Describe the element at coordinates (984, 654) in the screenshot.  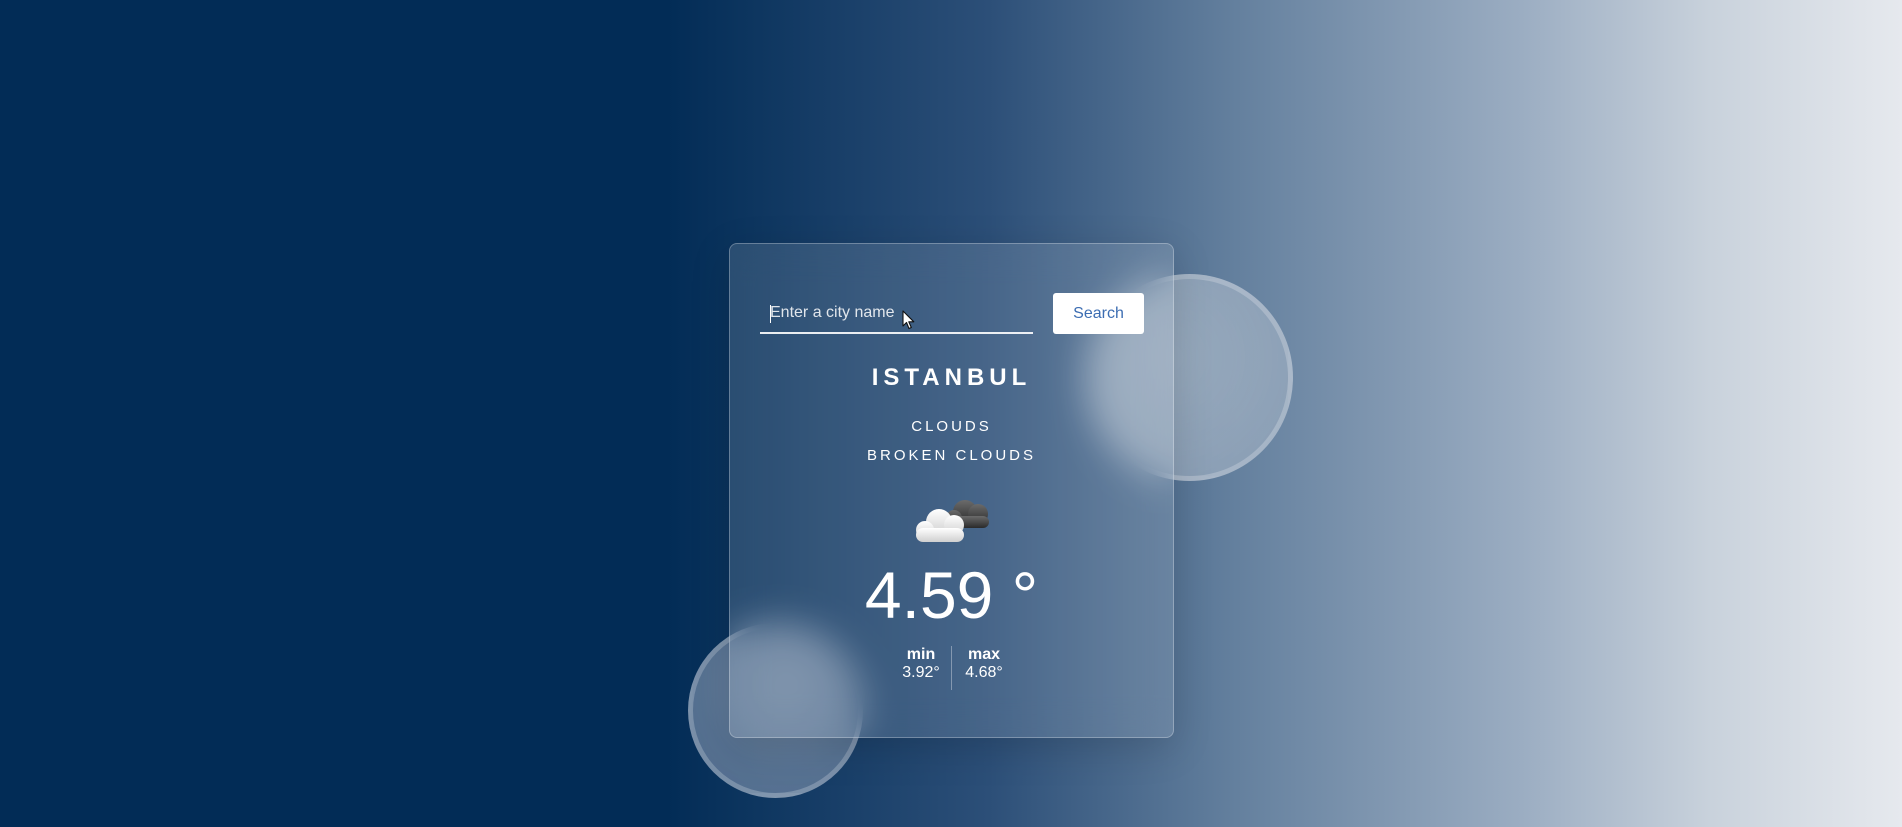
I see `max-label: max` at that location.